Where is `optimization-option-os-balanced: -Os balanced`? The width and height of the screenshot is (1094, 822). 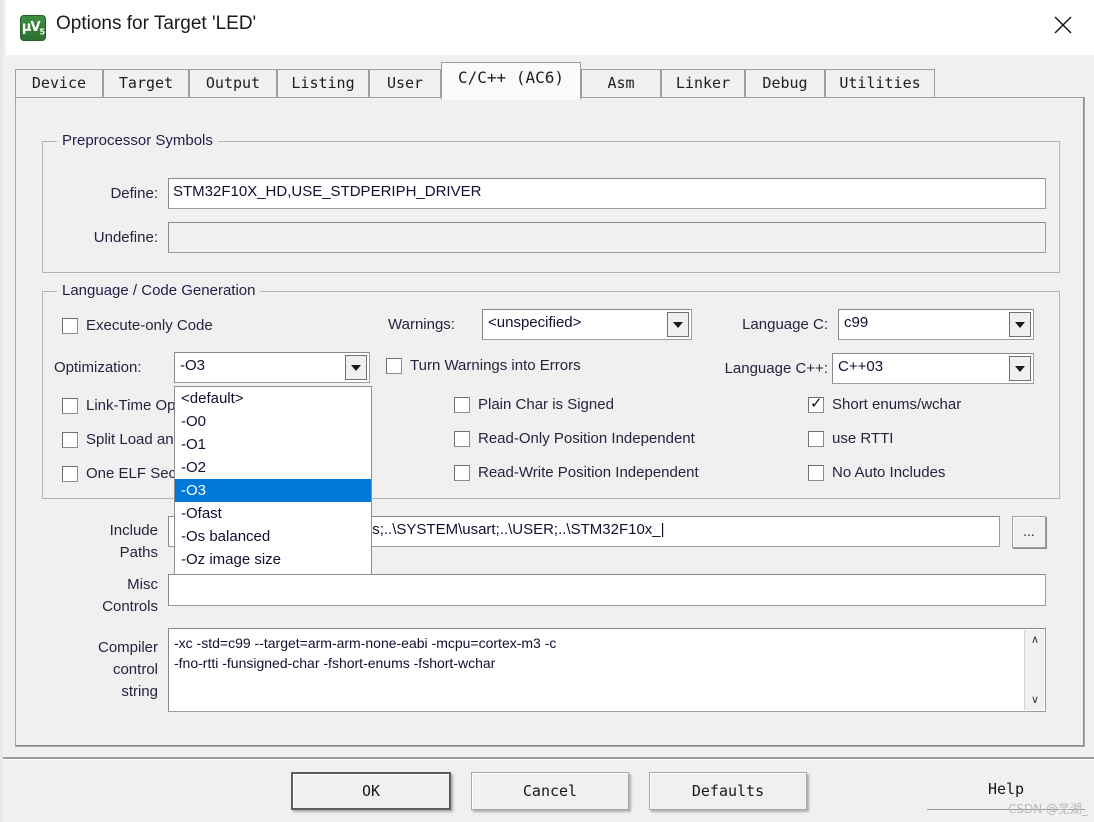
optimization-option-os-balanced: -Os balanced is located at coordinates (273, 536).